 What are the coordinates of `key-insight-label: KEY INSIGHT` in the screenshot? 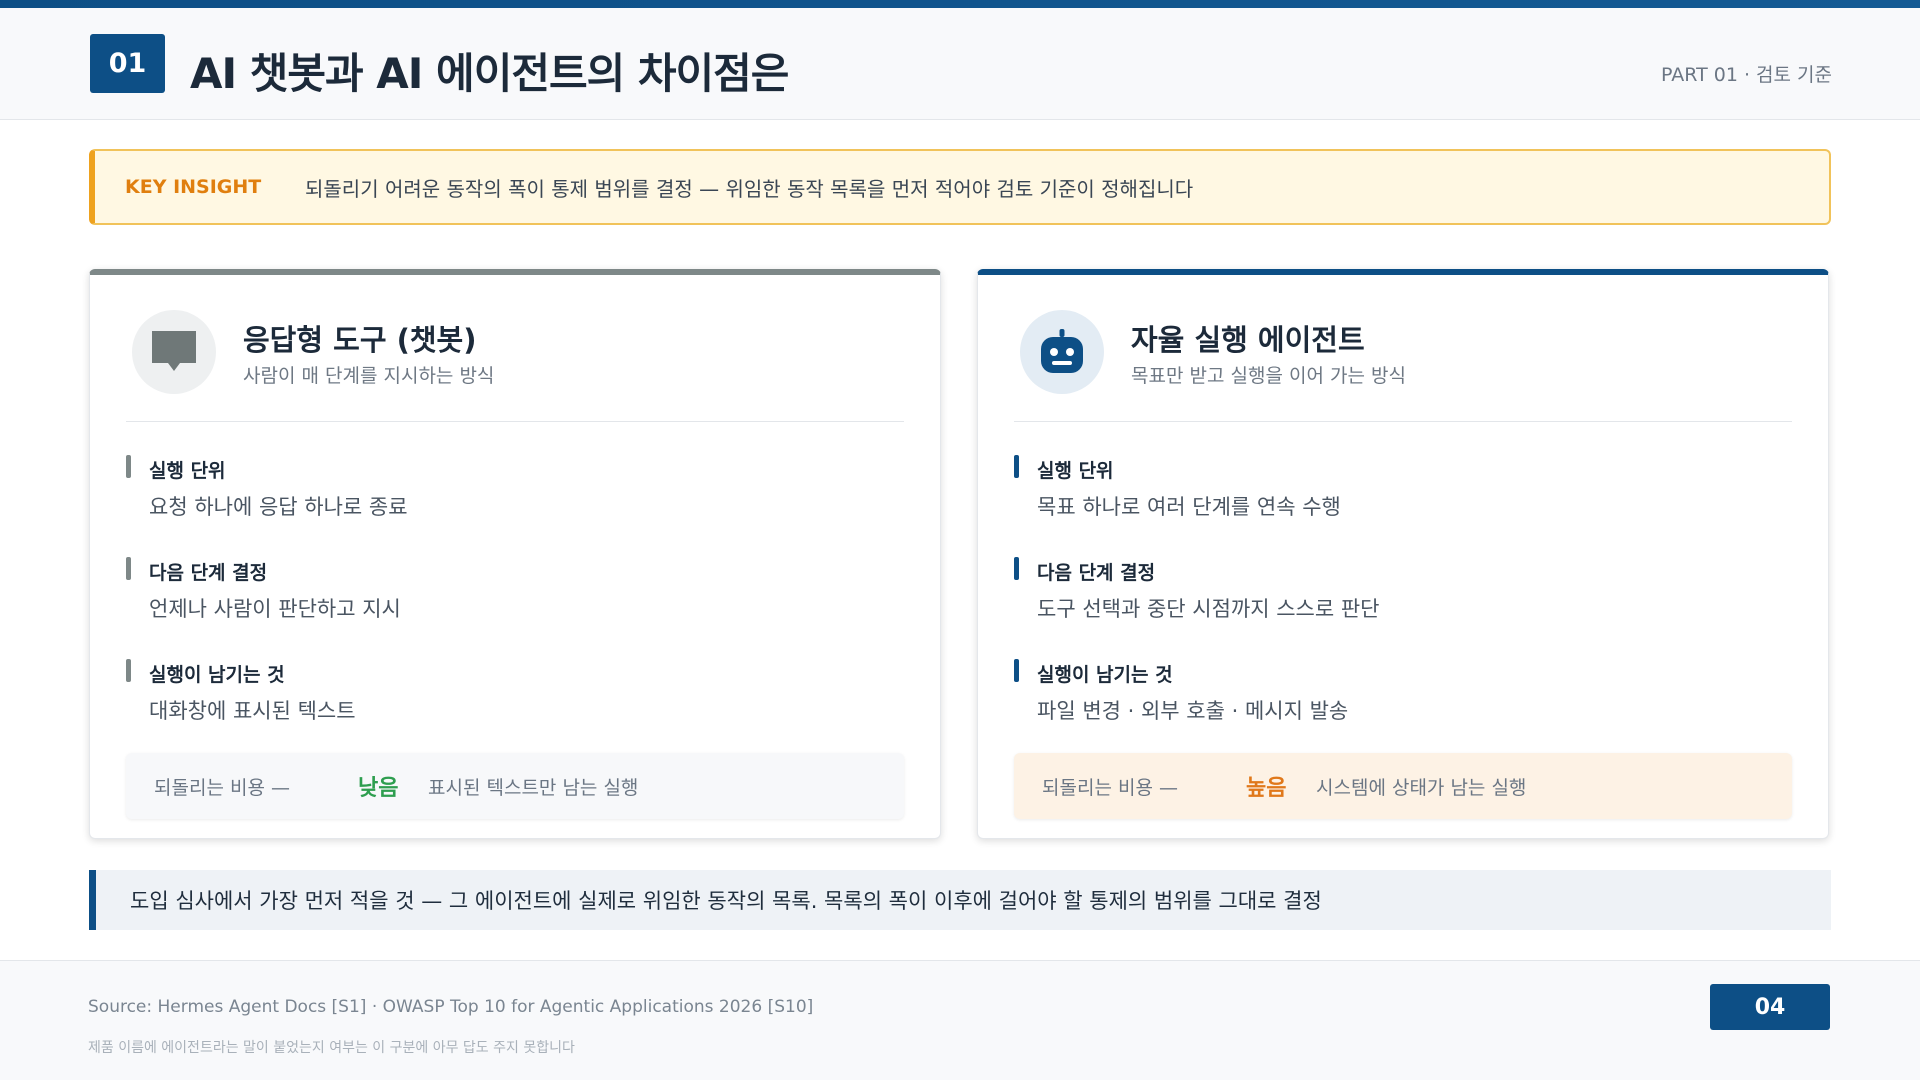 It's located at (193, 187).